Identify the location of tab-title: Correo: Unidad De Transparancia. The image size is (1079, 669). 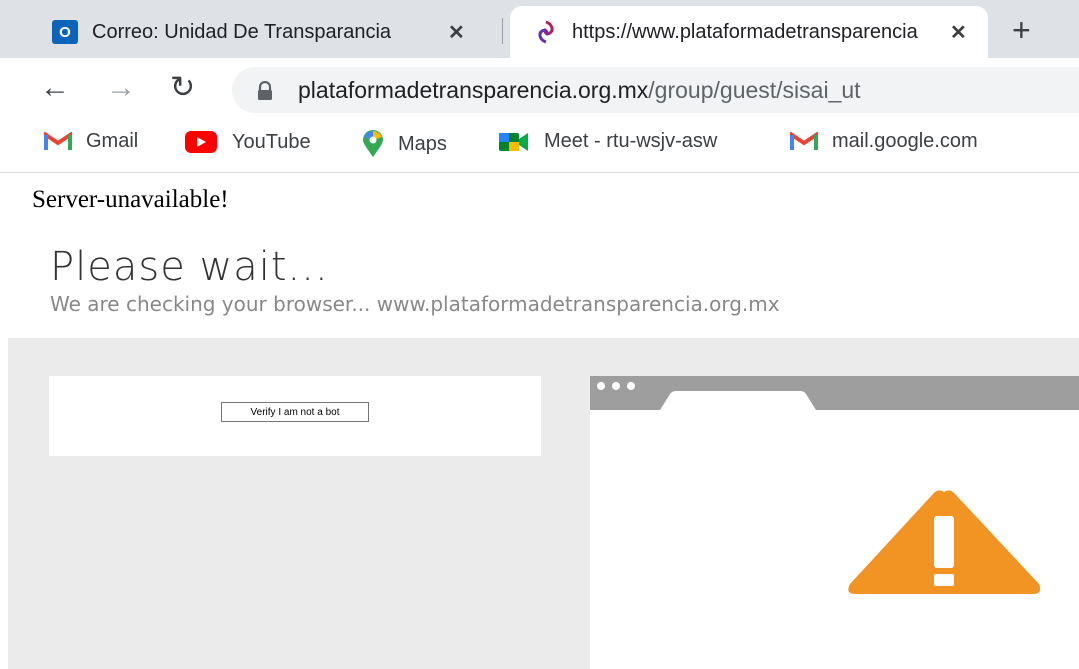
(242, 31).